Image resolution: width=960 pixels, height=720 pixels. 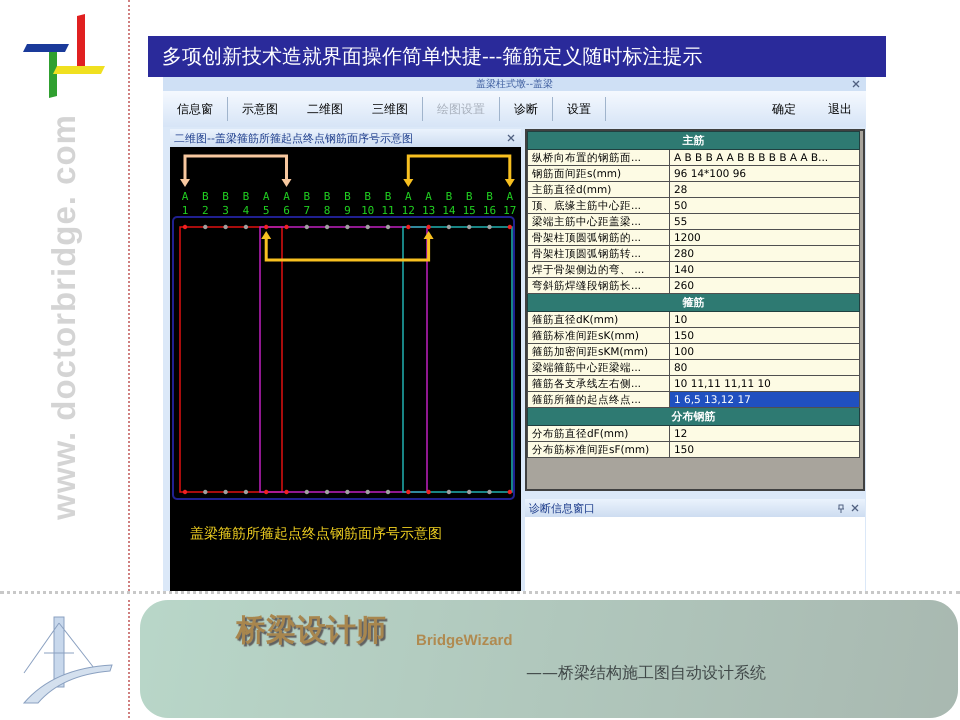 I want to click on toolbar-button: 设置, so click(x=579, y=109).